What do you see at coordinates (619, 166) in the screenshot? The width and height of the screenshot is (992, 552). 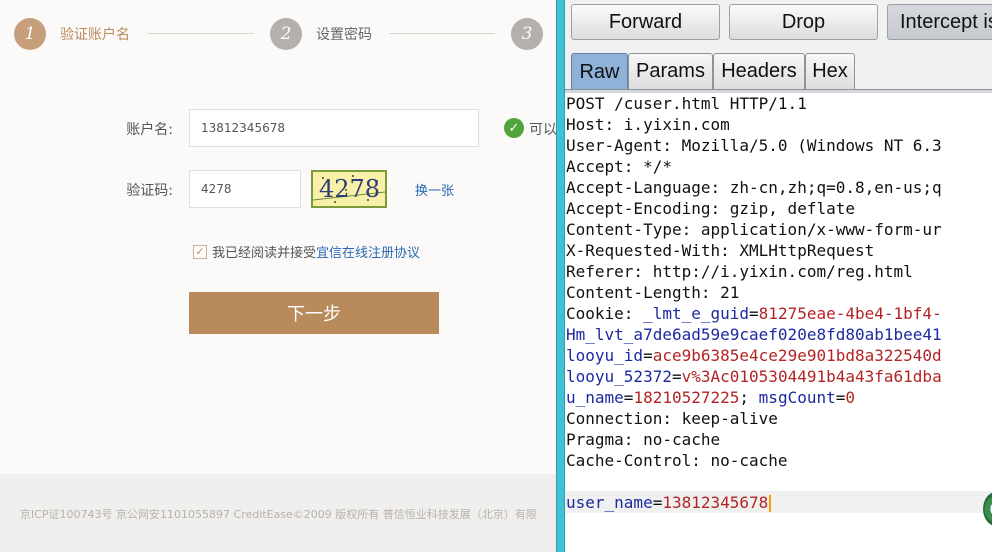 I see `accept-header: Accept: */*` at bounding box center [619, 166].